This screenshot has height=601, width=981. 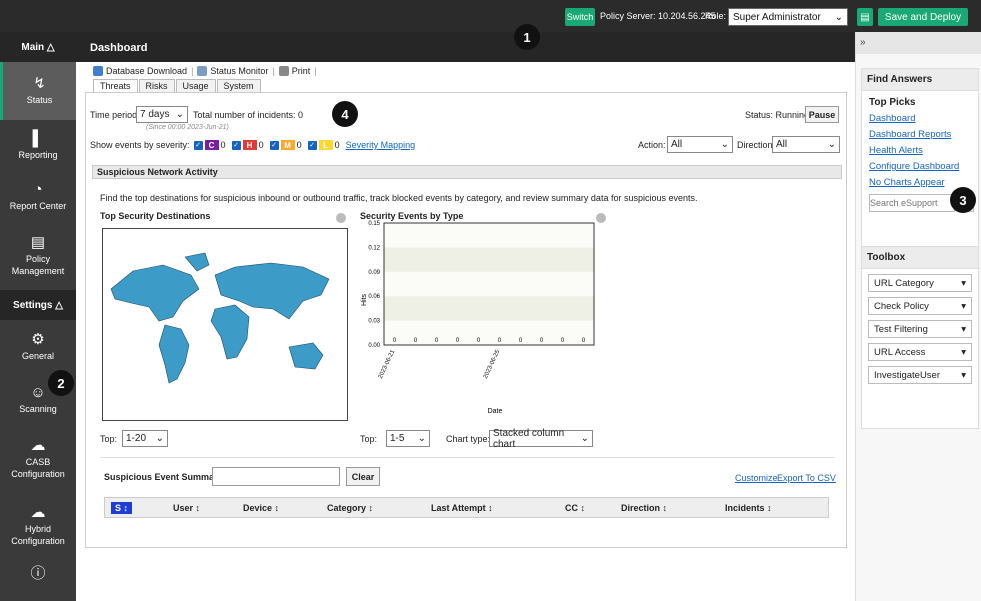 I want to click on severity-l: ✓ L 0, so click(x=323, y=145).